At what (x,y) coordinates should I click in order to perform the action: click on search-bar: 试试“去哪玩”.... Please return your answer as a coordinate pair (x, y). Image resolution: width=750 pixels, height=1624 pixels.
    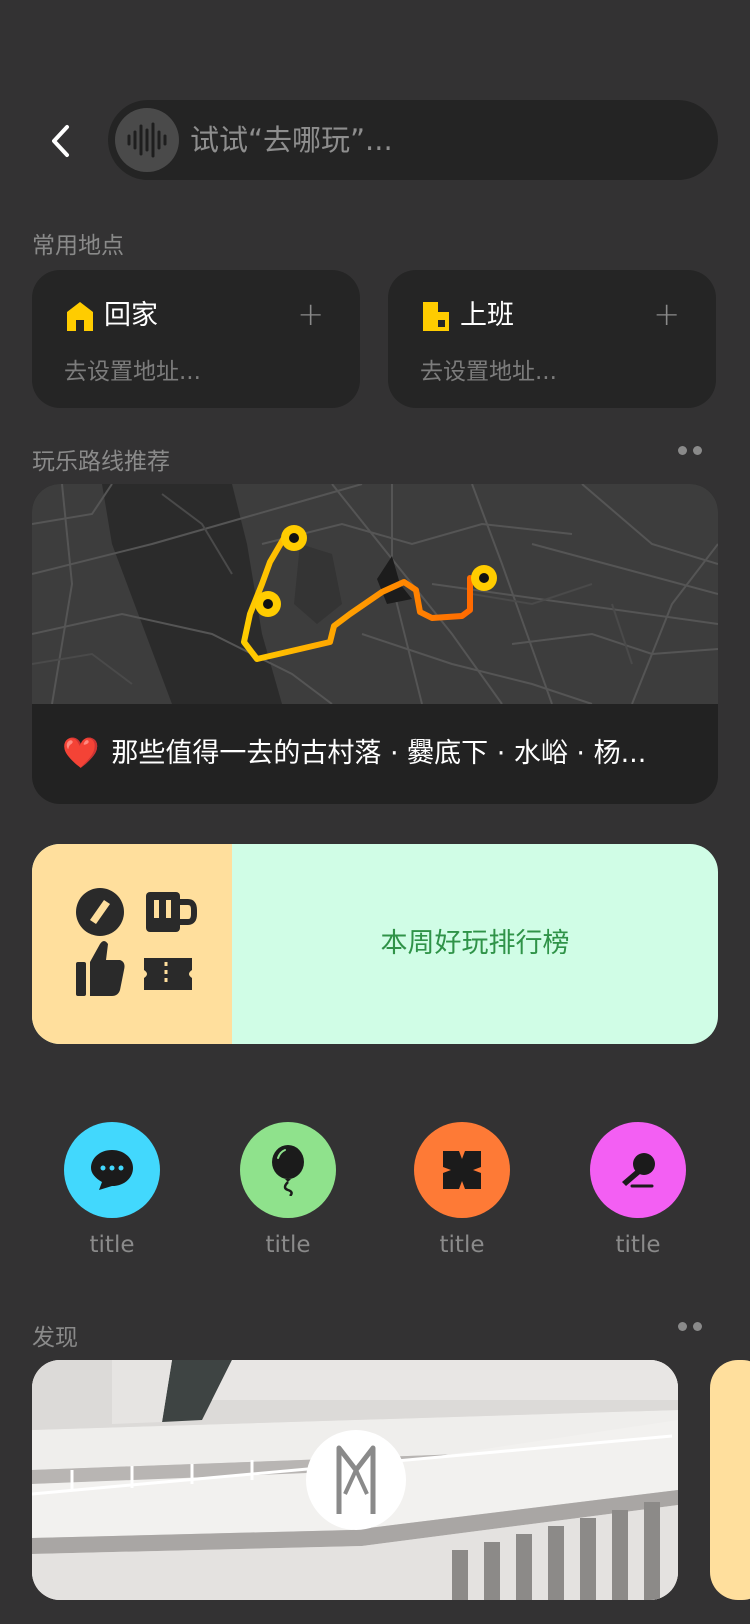
    Looking at the image, I should click on (413, 140).